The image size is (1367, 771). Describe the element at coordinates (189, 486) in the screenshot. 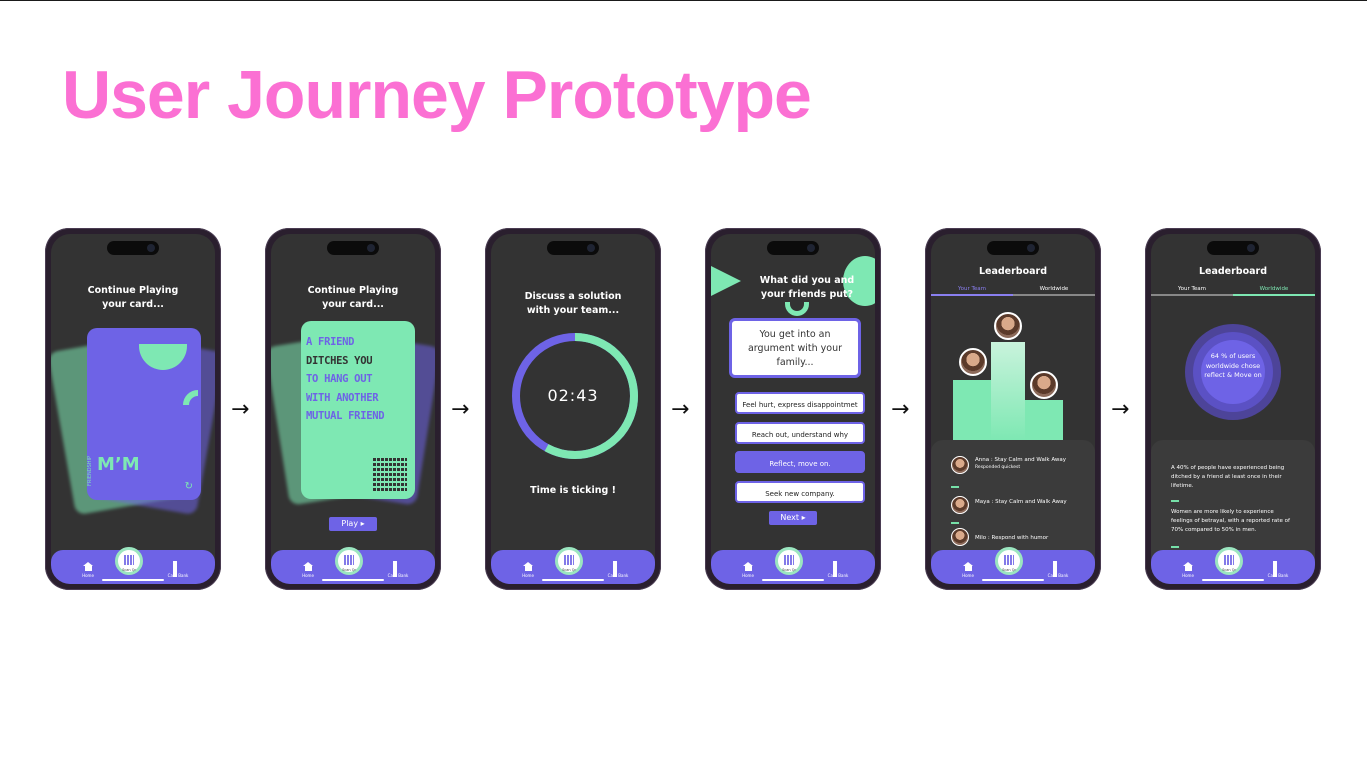

I see `refresh-icon: ↻` at that location.